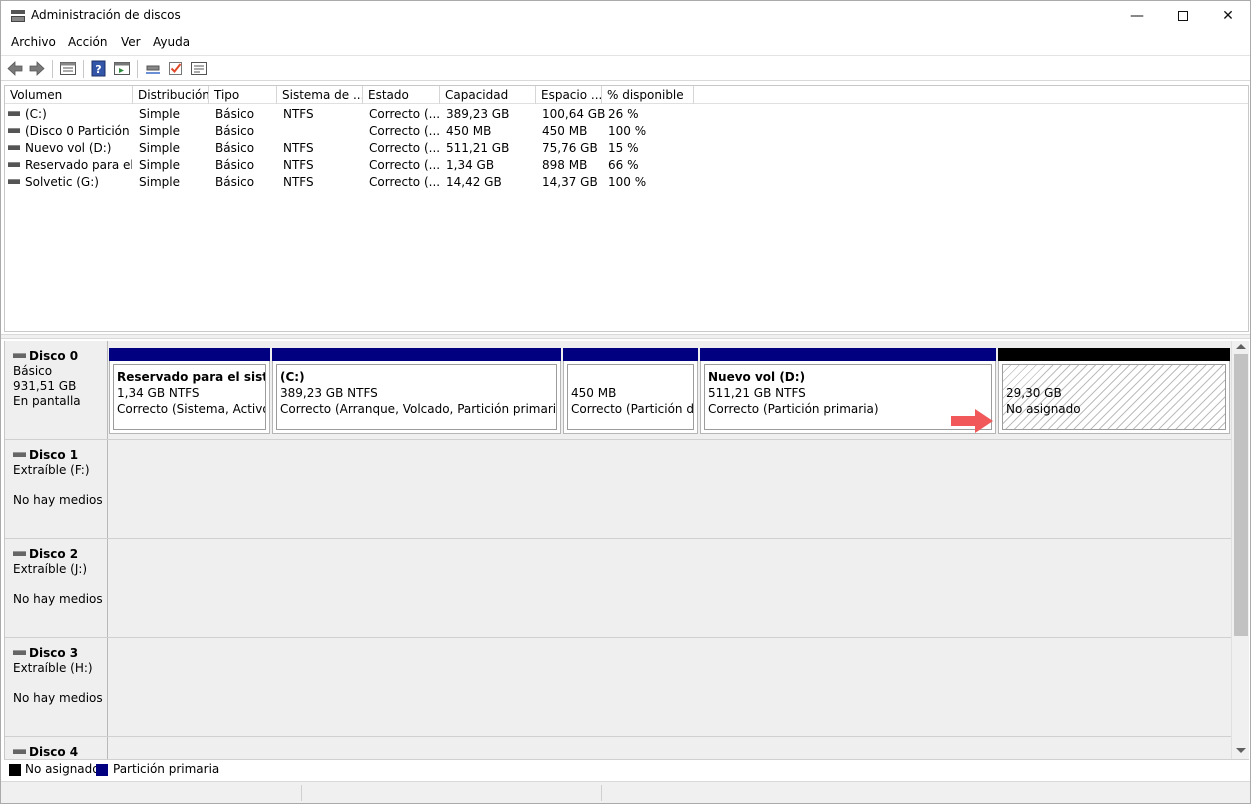 Image resolution: width=1251 pixels, height=804 pixels. I want to click on disk-info-disco-1: Disco 1 Extraíble (F:) No hay medios, so click(56, 489).